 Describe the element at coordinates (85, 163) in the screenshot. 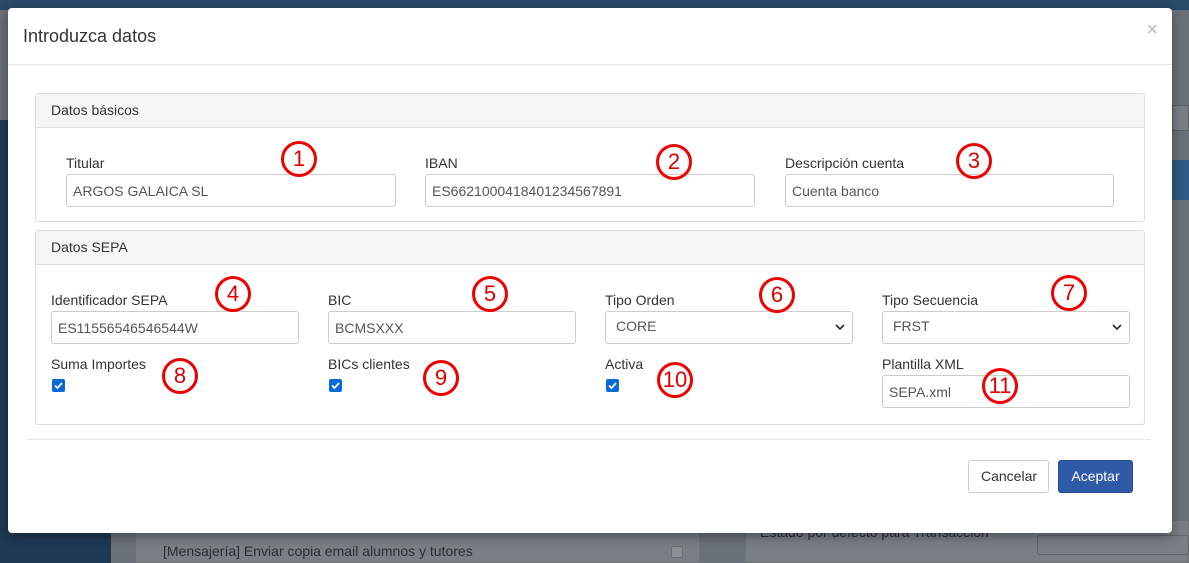

I see `titular-label: Titular` at that location.